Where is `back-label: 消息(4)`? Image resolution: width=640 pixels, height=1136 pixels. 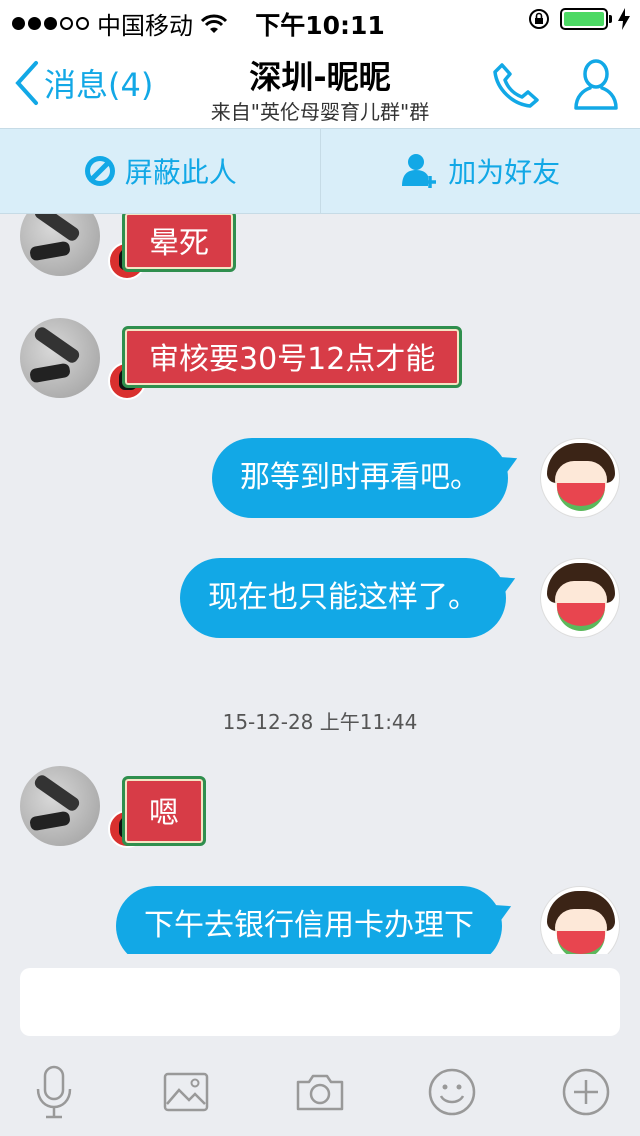
back-label: 消息(4) is located at coordinates (99, 85).